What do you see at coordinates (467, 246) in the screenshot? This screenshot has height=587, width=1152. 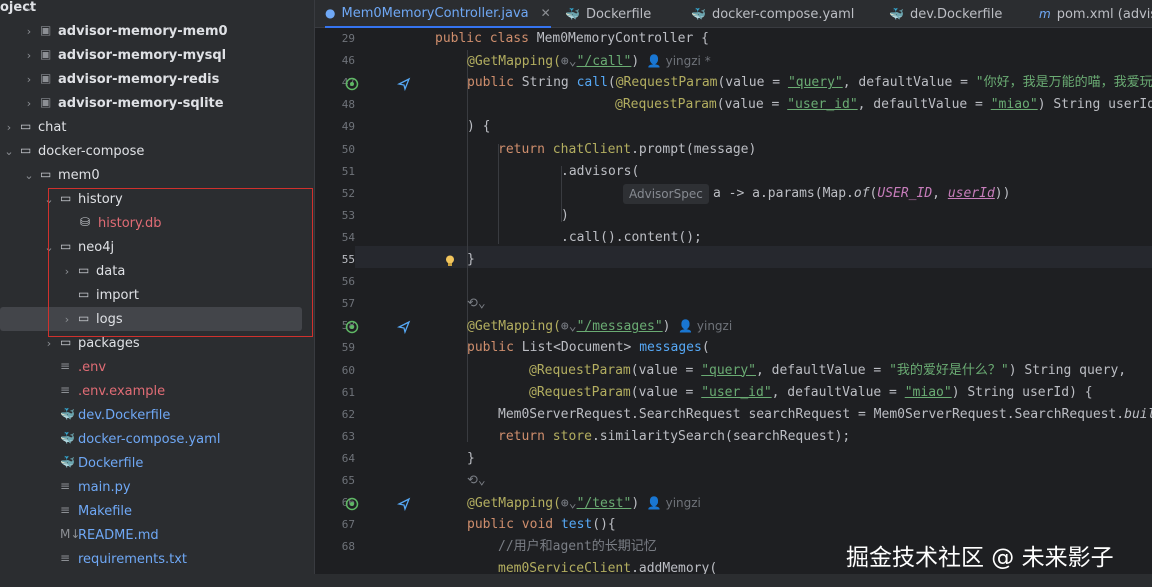 I see `indent-guide` at bounding box center [467, 246].